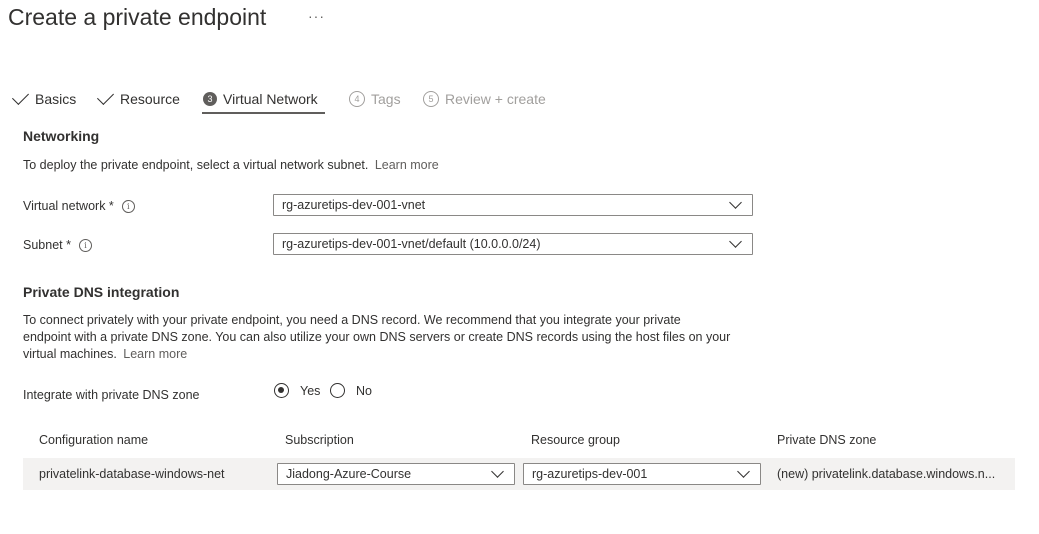  Describe the element at coordinates (403, 354) in the screenshot. I see `dns-description-line: virtual machines. Learn more` at that location.